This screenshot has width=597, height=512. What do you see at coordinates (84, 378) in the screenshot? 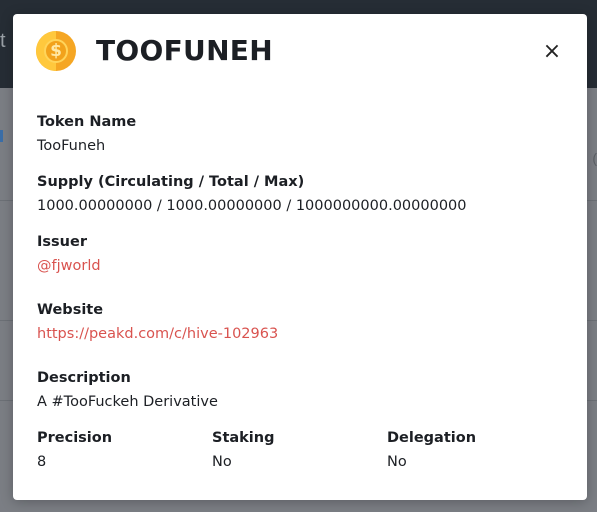
I see `field-label: Description` at bounding box center [84, 378].